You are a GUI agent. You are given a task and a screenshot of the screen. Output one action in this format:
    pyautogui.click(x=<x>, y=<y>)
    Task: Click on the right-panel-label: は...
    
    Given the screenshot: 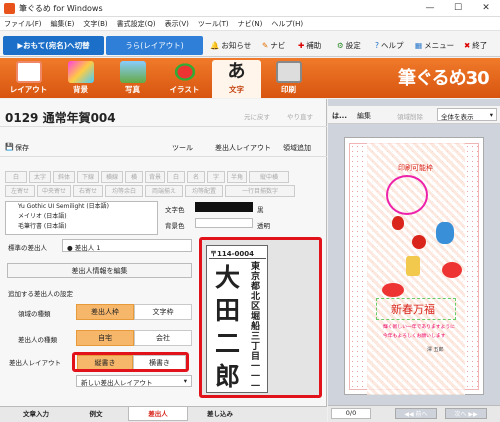 What is the action you would take?
    pyautogui.click(x=339, y=116)
    